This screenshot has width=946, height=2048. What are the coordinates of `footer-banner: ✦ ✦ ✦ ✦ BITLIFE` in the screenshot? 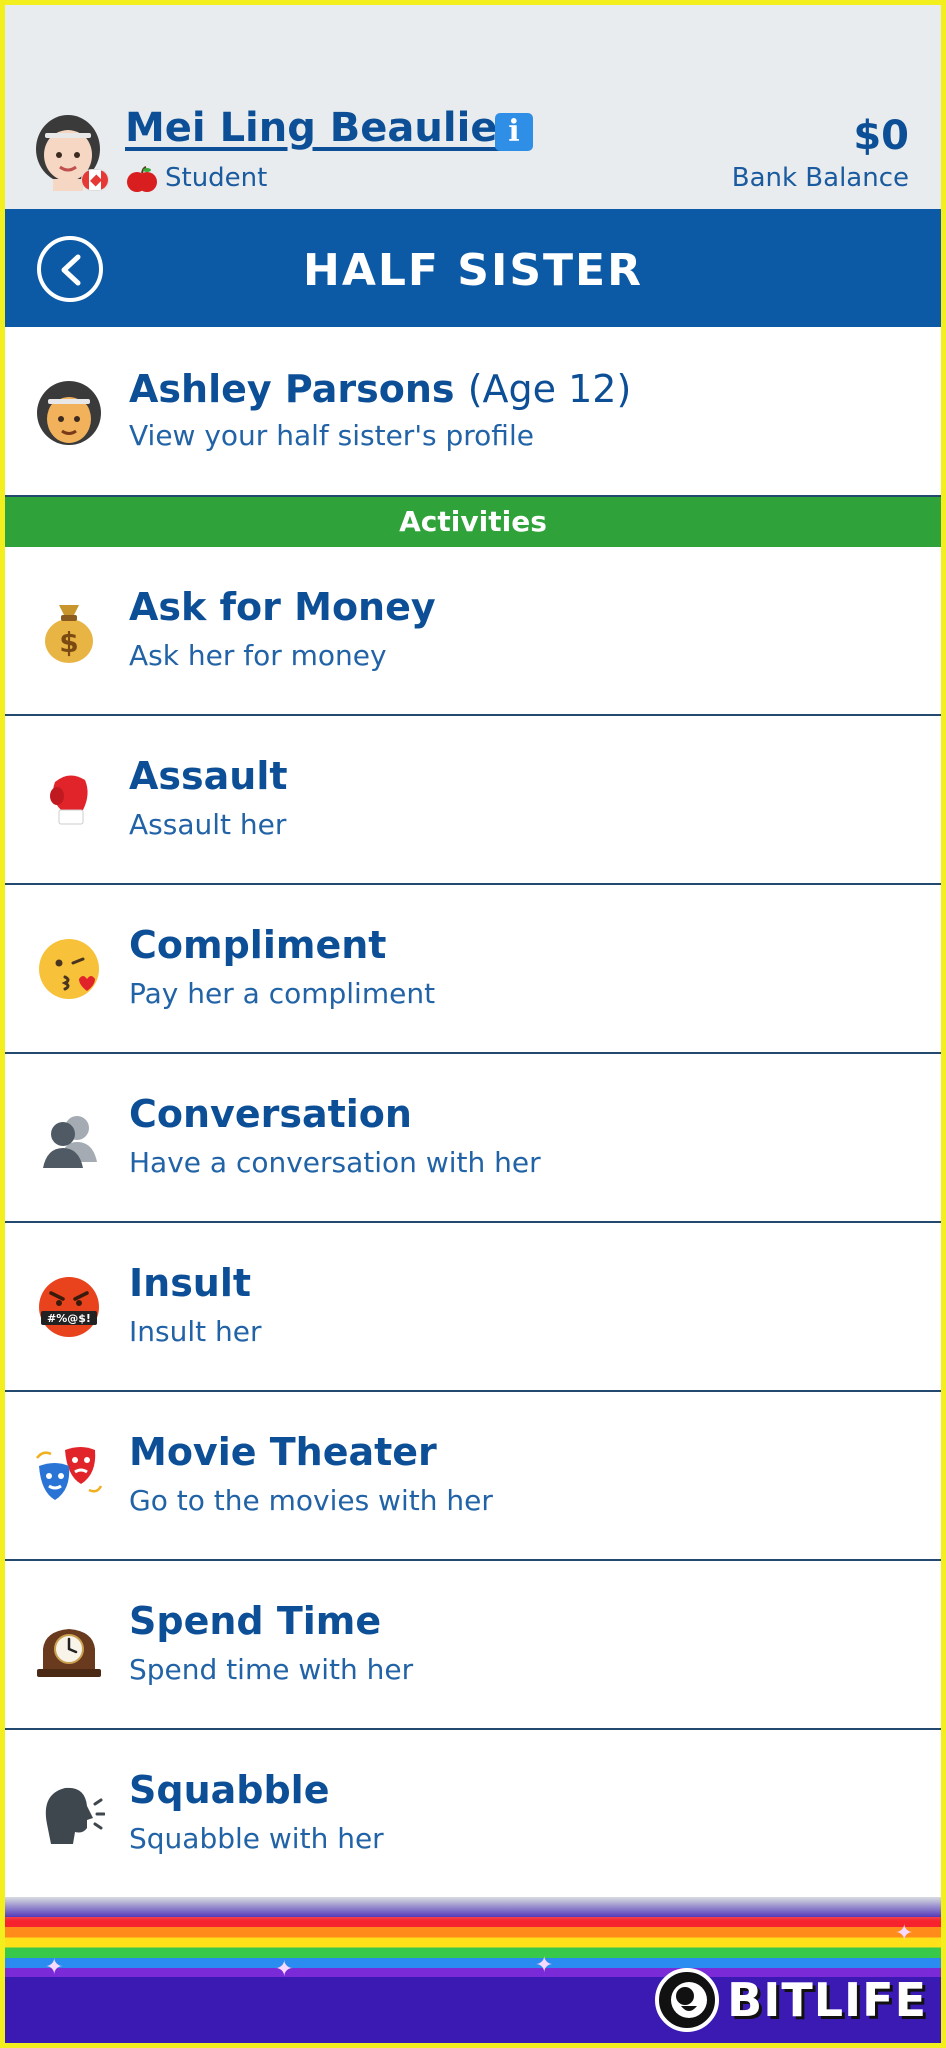 It's located at (473, 1970).